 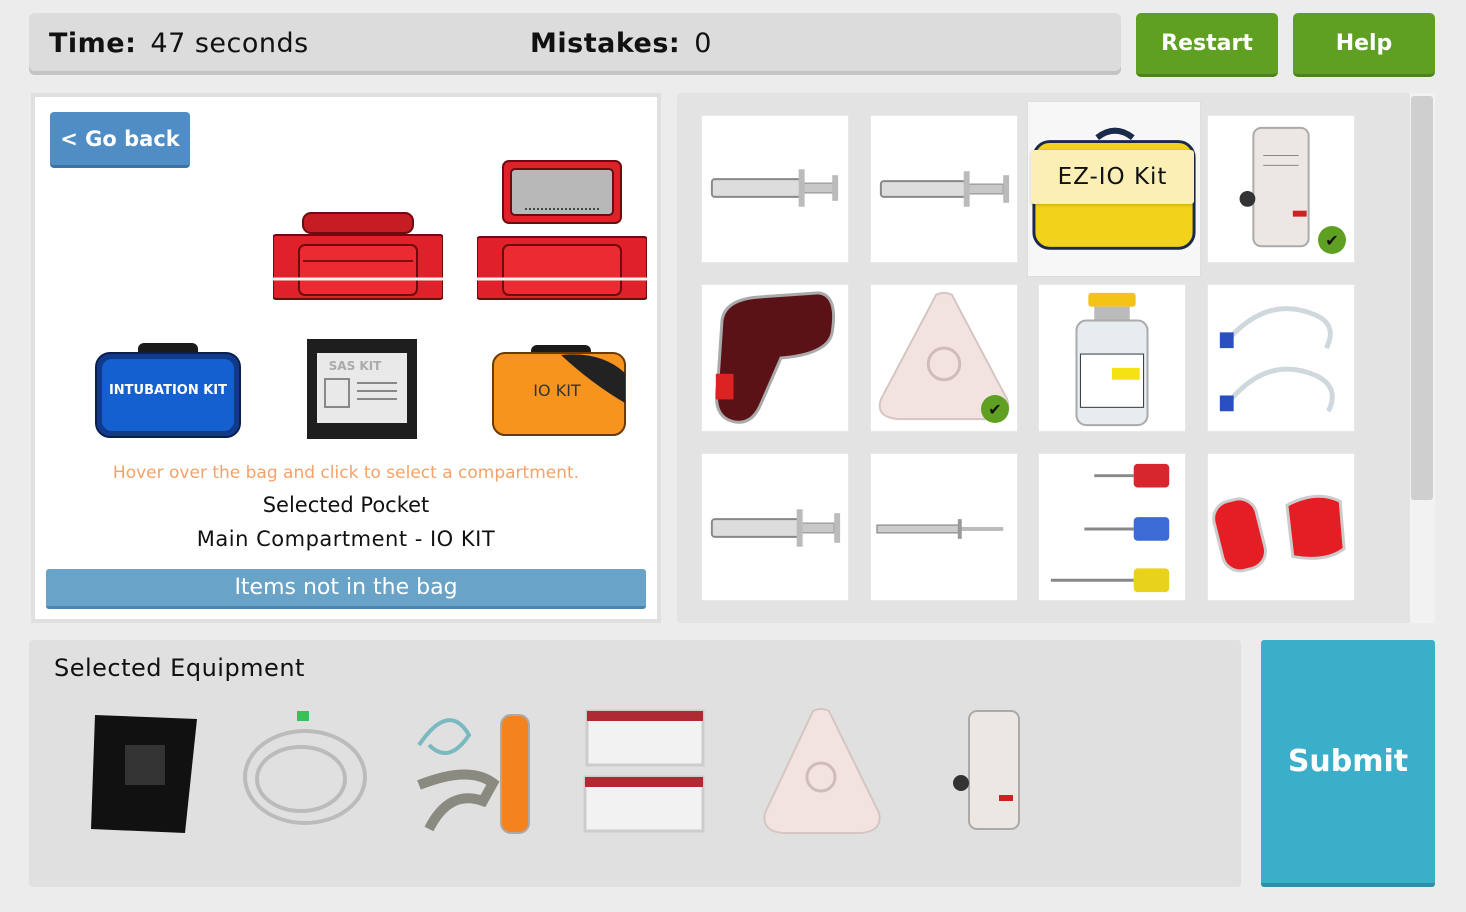 I want to click on grid-item-io-needles, so click(x=1112, y=527).